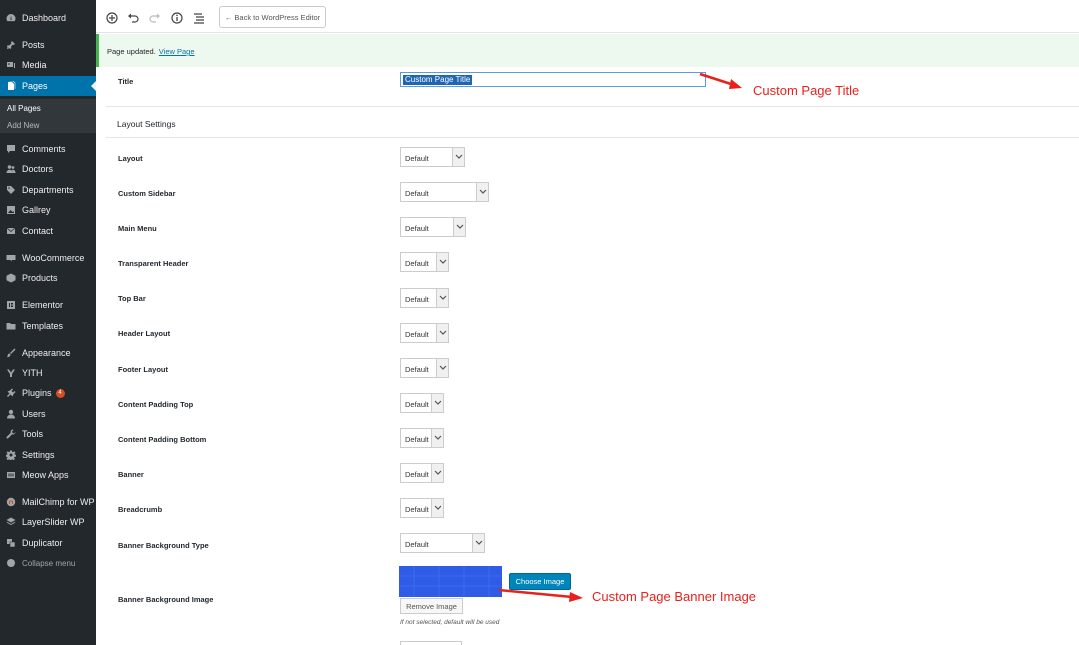 Image resolution: width=1079 pixels, height=645 pixels. I want to click on banner-image-preview, so click(450, 581).